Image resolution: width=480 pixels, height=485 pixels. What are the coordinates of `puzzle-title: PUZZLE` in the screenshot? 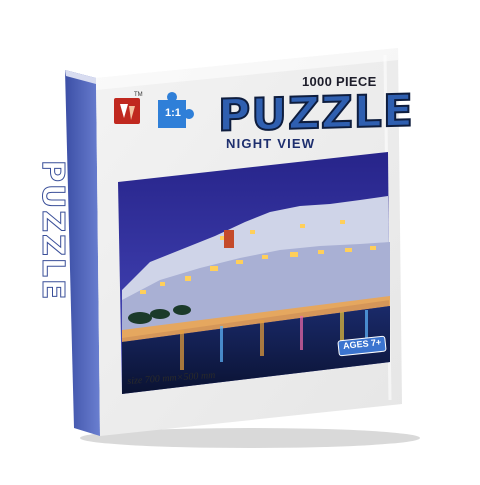 It's located at (316, 113).